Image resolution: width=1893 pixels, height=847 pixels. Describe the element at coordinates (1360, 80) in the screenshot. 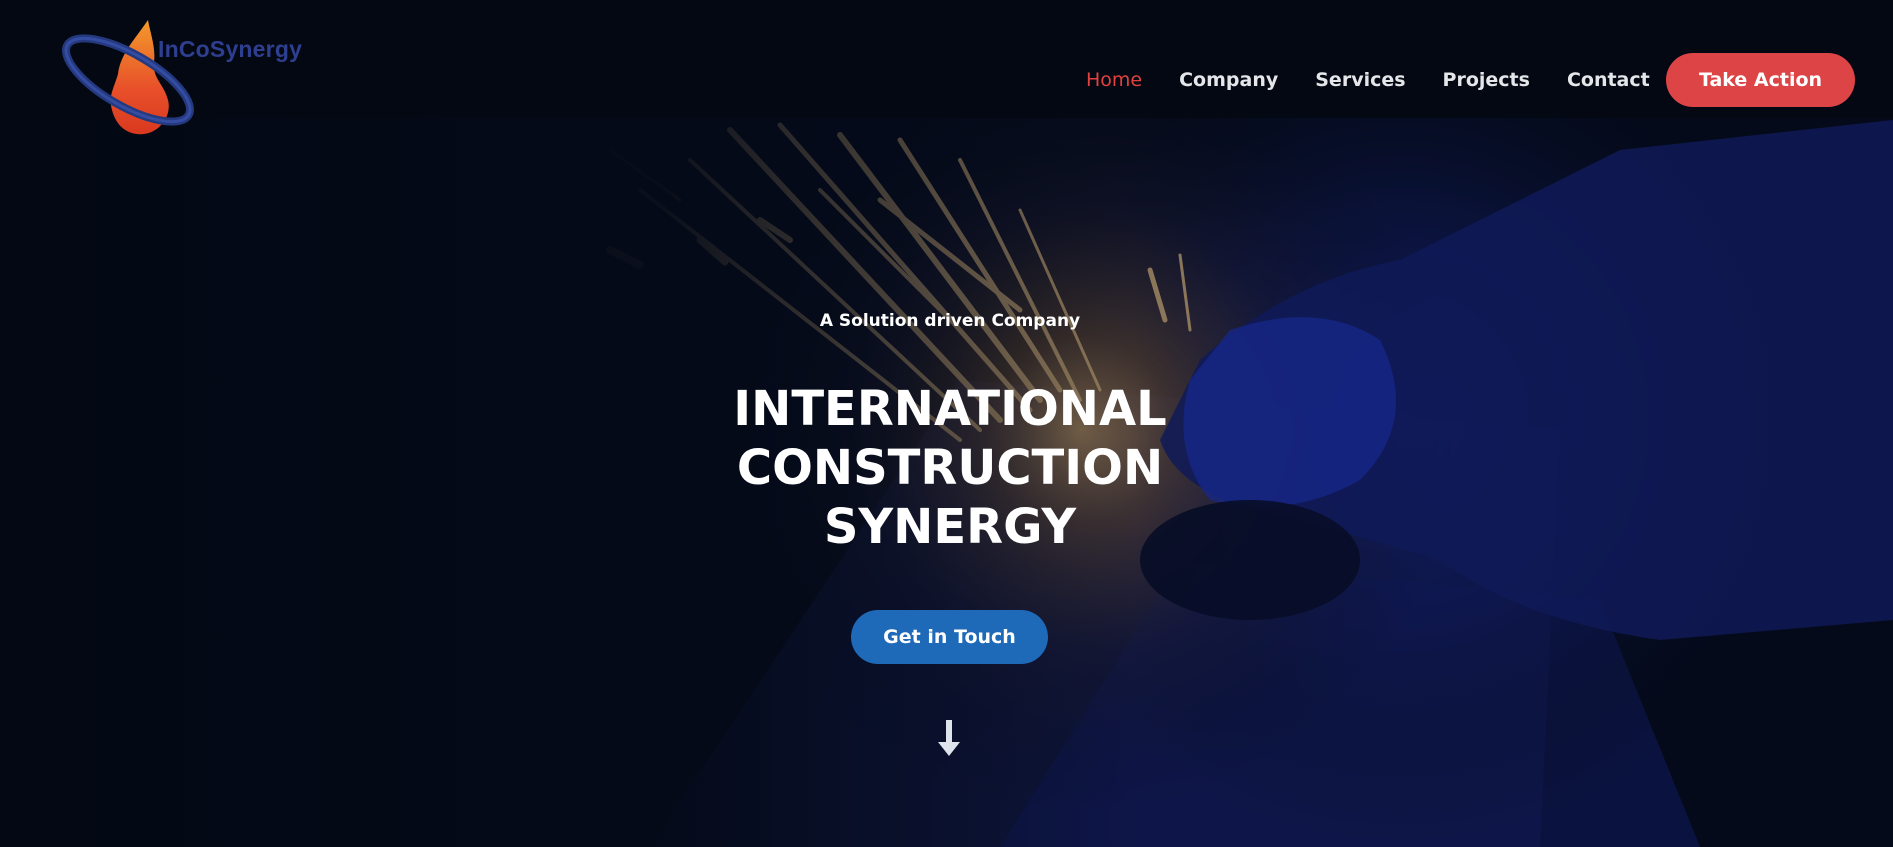

I see `nav-item-services: Services` at that location.